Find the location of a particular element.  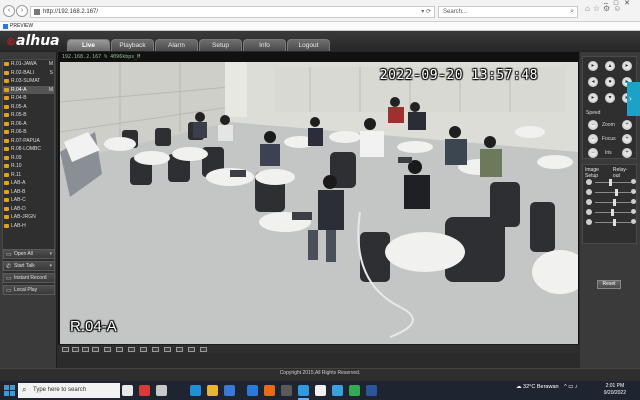

iris-close-icon: − is located at coordinates (593, 153).